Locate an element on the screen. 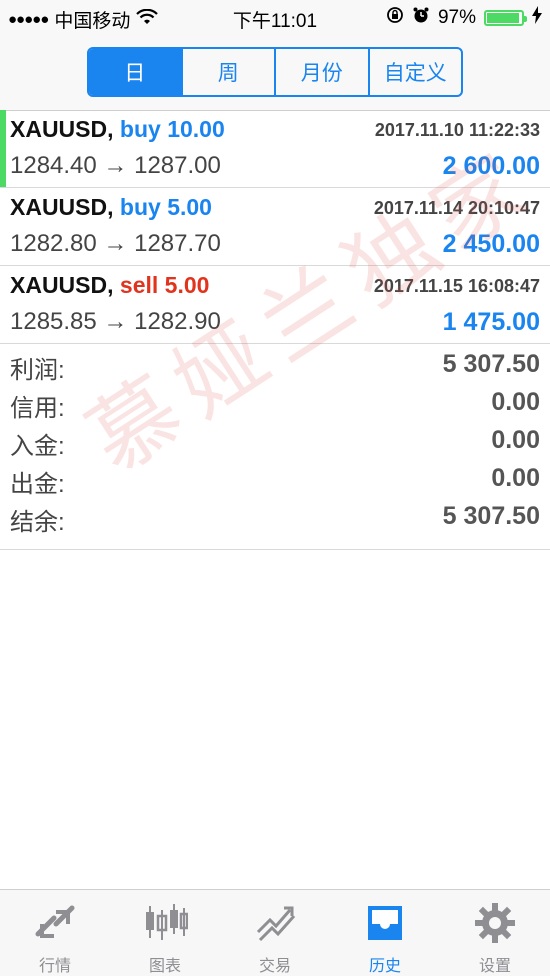 Image resolution: width=550 pixels, height=976 pixels. tab-label: 历史 is located at coordinates (384, 966).